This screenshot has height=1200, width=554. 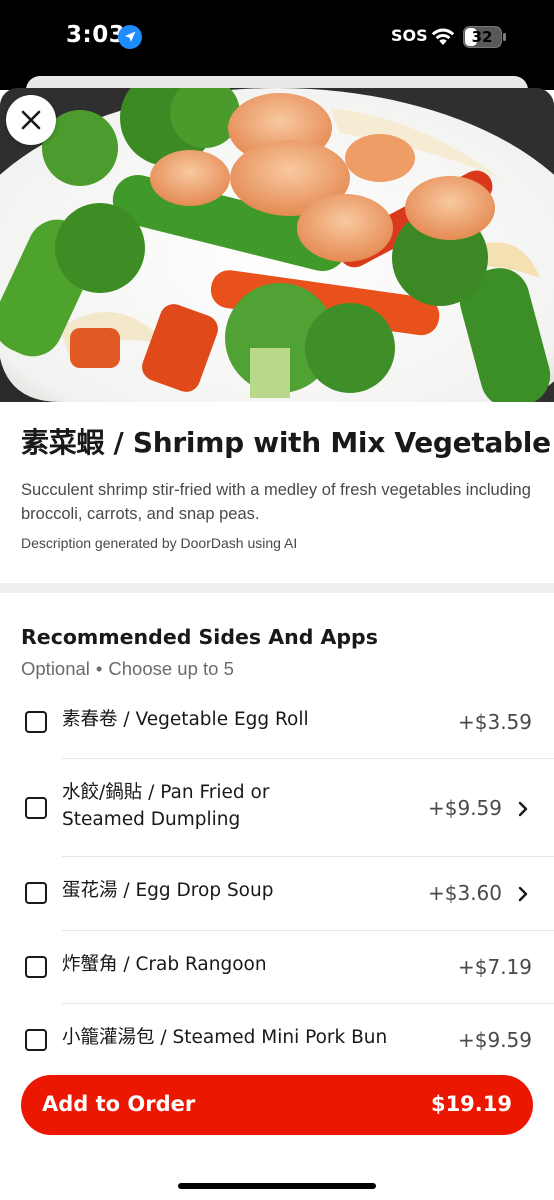 What do you see at coordinates (168, 890) in the screenshot?
I see `option-label: 蛋花湯 / Egg Drop Soup` at bounding box center [168, 890].